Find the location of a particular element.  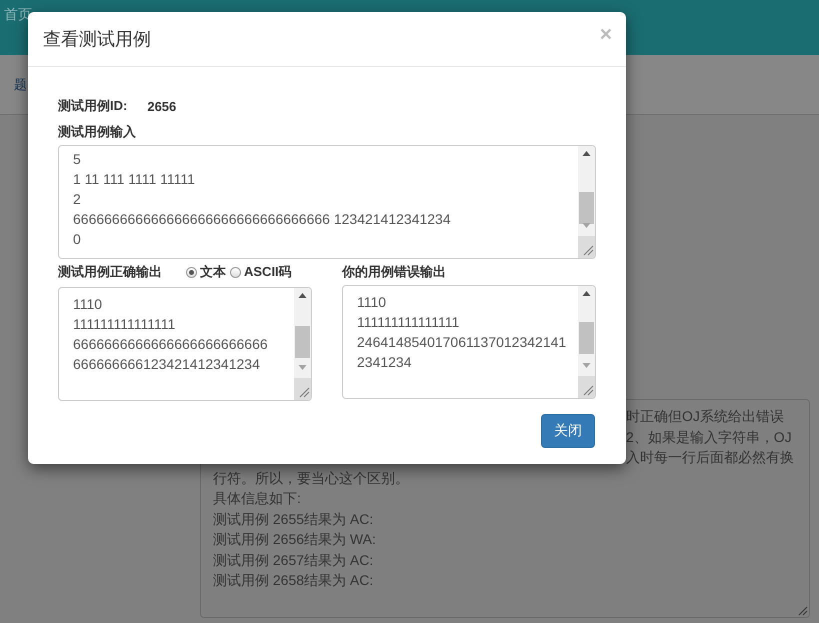

text-line: 时正确但OJ系统给出错误 is located at coordinates (705, 416).